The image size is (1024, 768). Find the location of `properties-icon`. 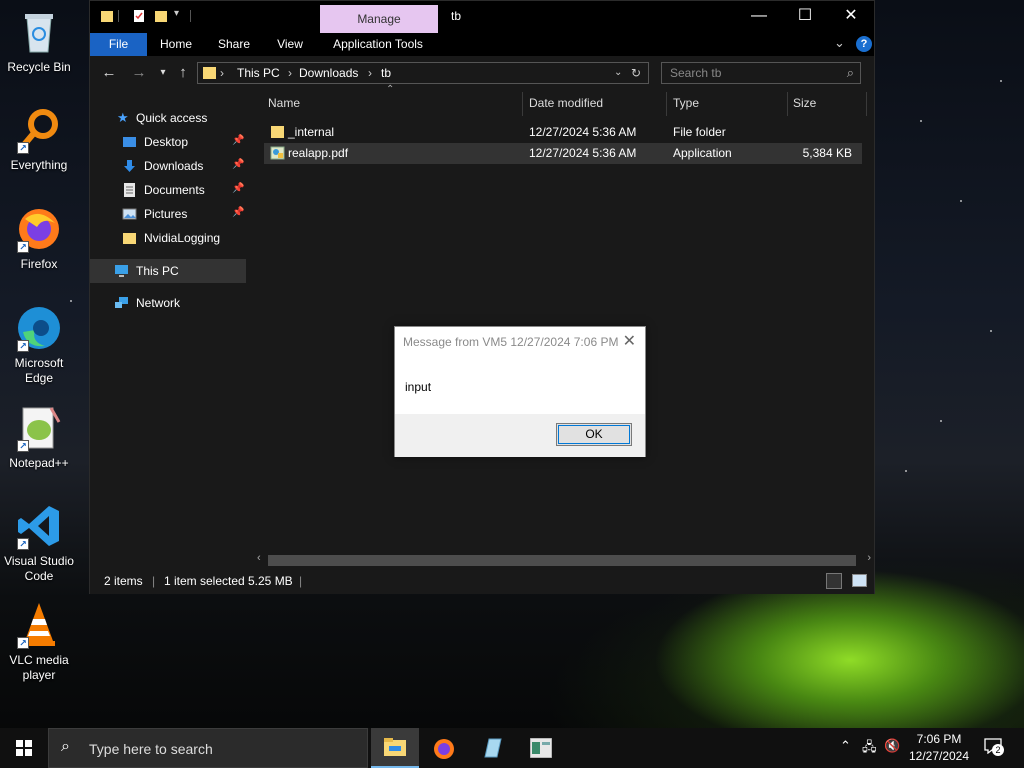

properties-icon is located at coordinates (139, 16).